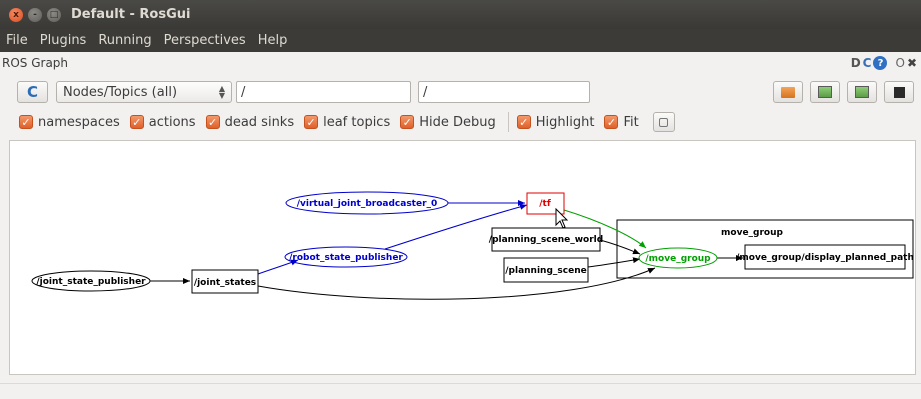  I want to click on save-svg-button, so click(862, 92).